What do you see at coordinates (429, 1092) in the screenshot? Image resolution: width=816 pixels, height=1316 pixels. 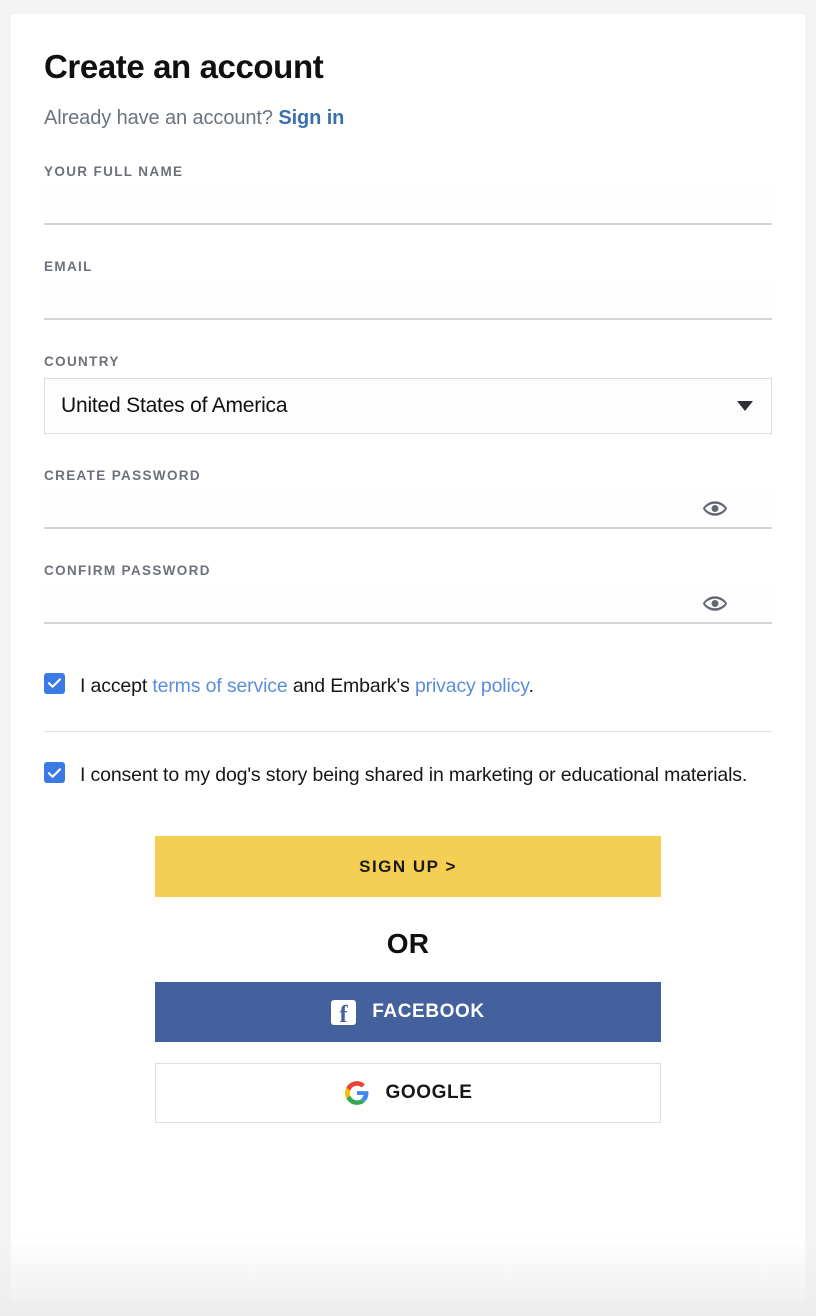 I see `google-button-label: GOOGLE` at bounding box center [429, 1092].